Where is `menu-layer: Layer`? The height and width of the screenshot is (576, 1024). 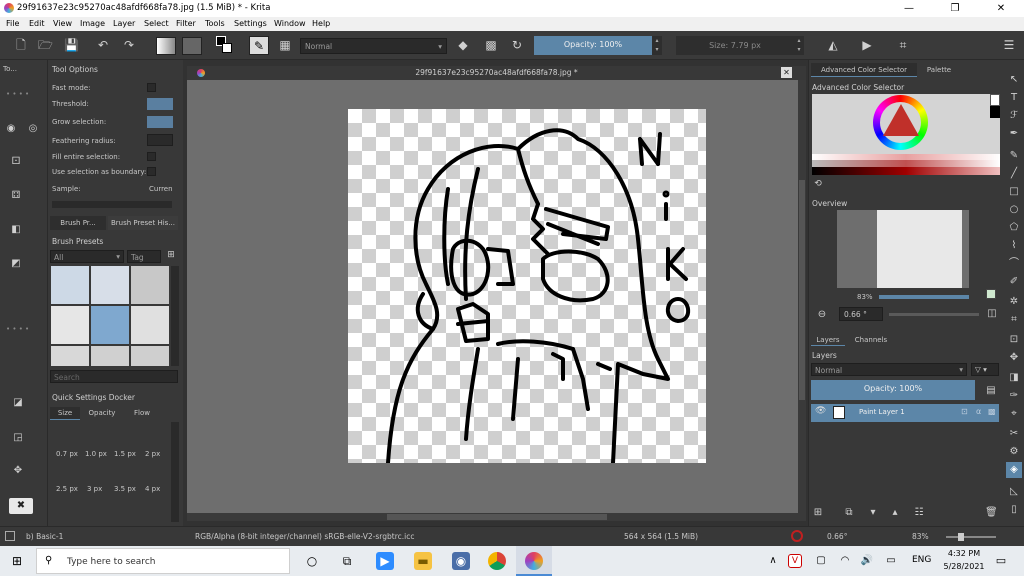 menu-layer: Layer is located at coordinates (124, 23).